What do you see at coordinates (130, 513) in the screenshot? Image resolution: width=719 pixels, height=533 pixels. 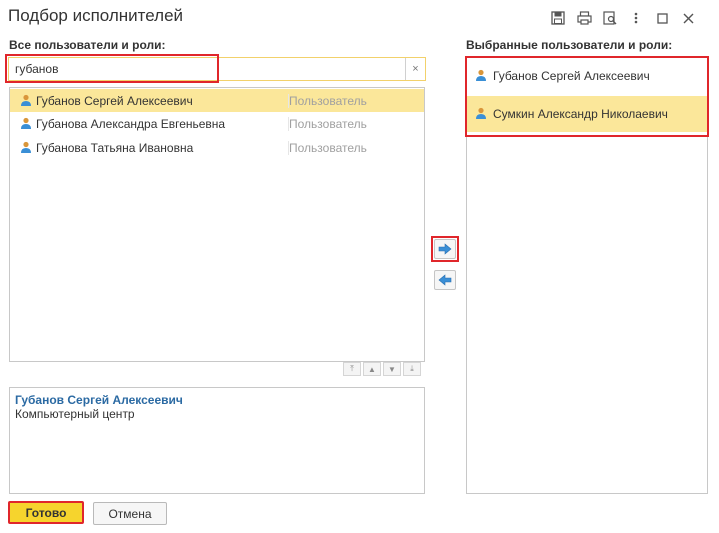 I see `cancel-button: Отмена` at bounding box center [130, 513].